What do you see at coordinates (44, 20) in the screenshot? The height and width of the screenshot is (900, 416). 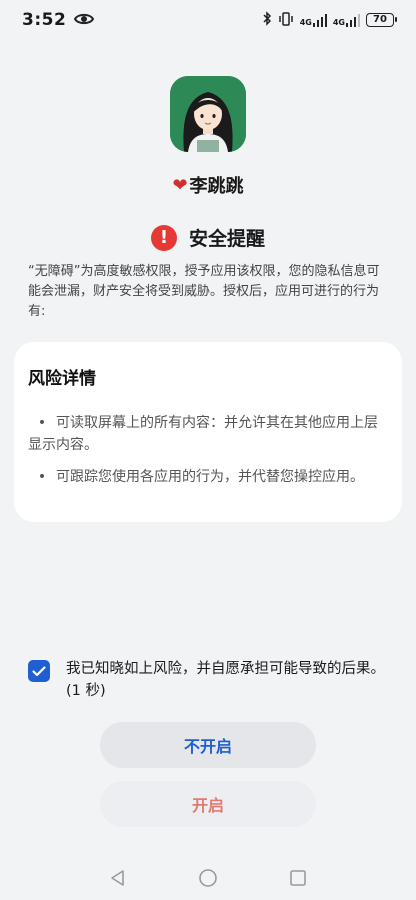 I see `status-time: 3:52` at bounding box center [44, 20].